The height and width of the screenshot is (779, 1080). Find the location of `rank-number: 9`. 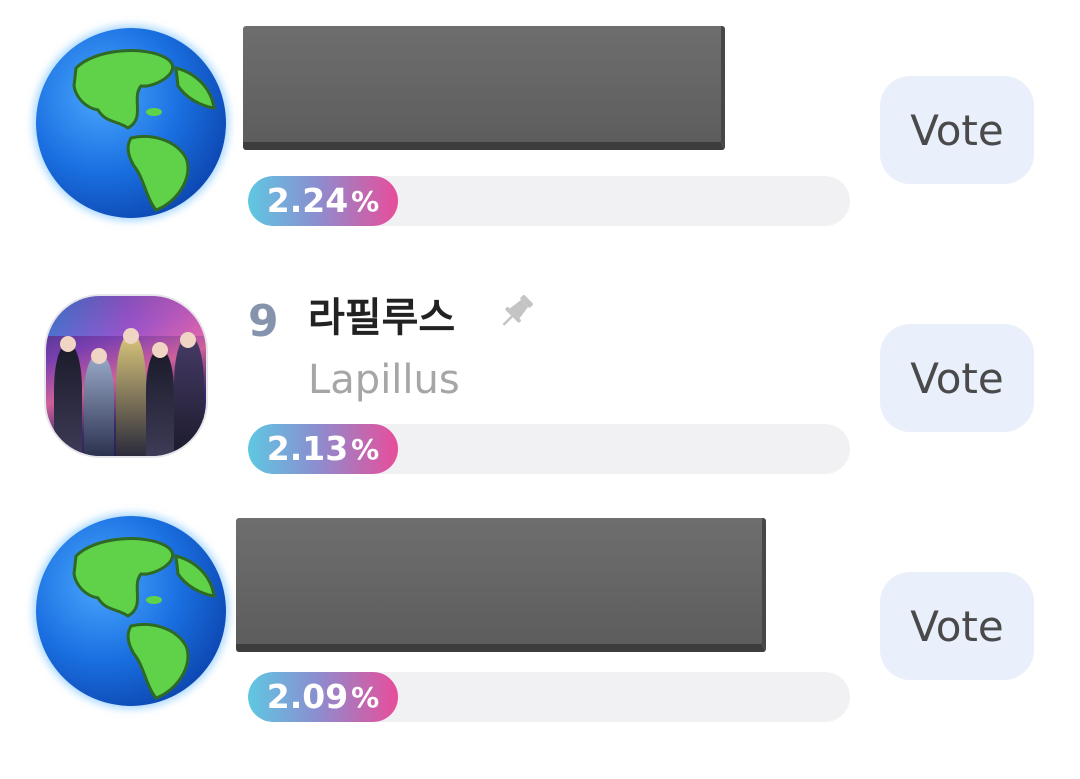

rank-number: 9 is located at coordinates (263, 321).